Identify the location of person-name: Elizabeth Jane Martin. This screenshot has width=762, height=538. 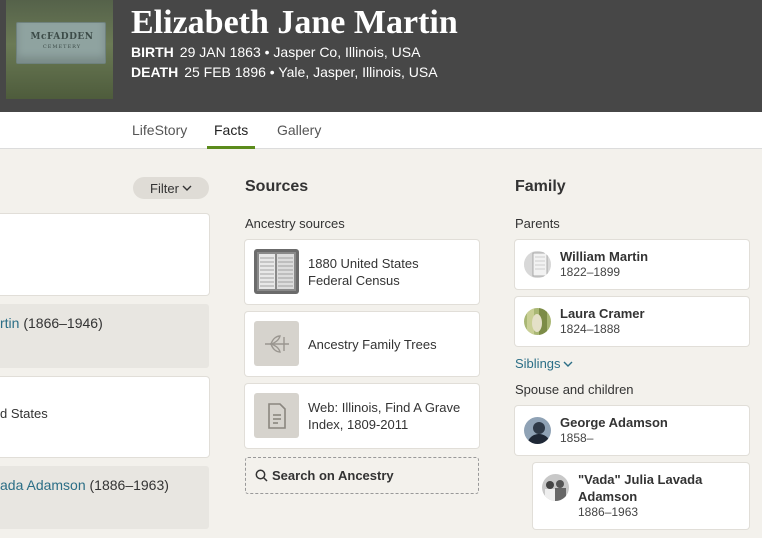
(294, 22).